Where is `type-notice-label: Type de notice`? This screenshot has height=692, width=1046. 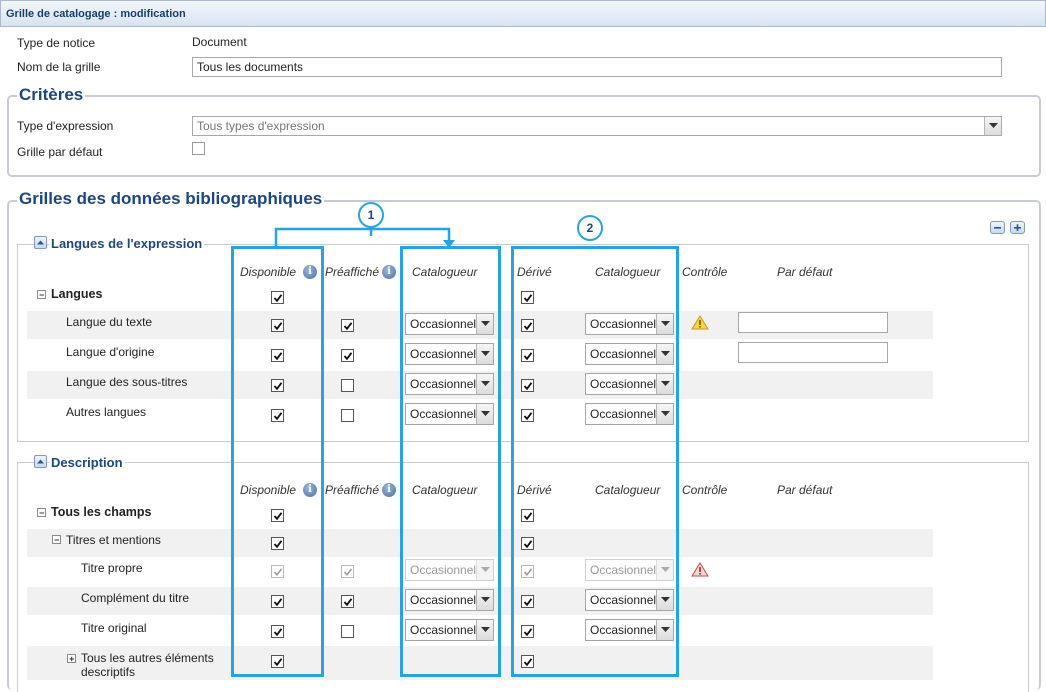 type-notice-label: Type de notice is located at coordinates (56, 43).